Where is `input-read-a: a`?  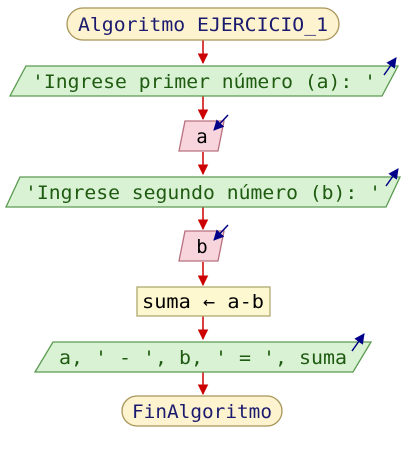
input-read-a: a is located at coordinates (203, 133).